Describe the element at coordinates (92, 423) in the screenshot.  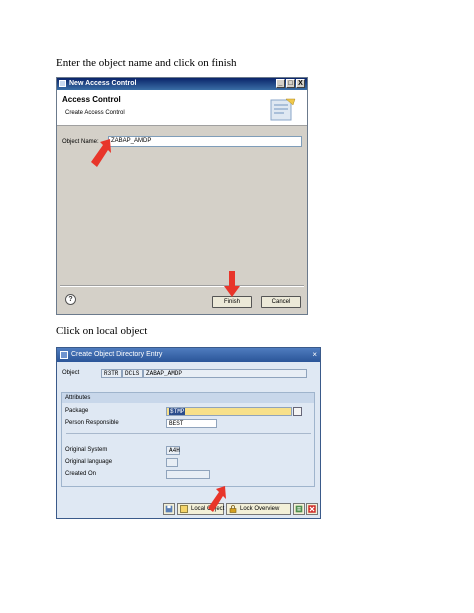
I see `person-responsible-label: Person Responsible` at that location.